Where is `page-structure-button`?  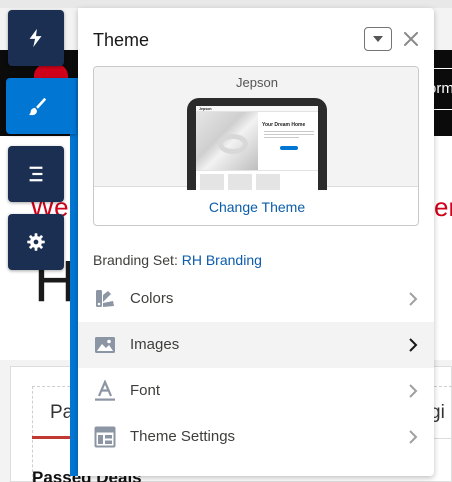 page-structure-button is located at coordinates (36, 174).